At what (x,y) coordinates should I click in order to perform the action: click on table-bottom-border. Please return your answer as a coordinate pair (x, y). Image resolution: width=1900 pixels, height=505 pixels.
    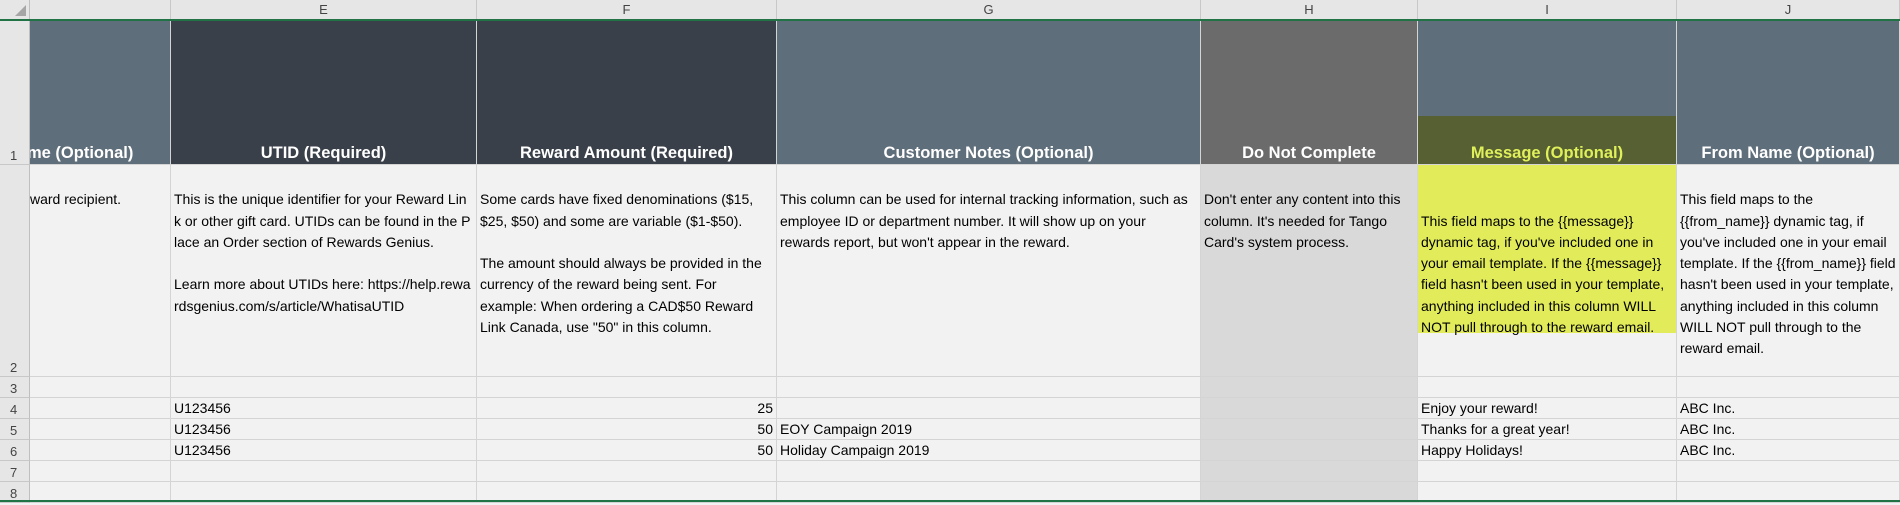
    Looking at the image, I should click on (950, 501).